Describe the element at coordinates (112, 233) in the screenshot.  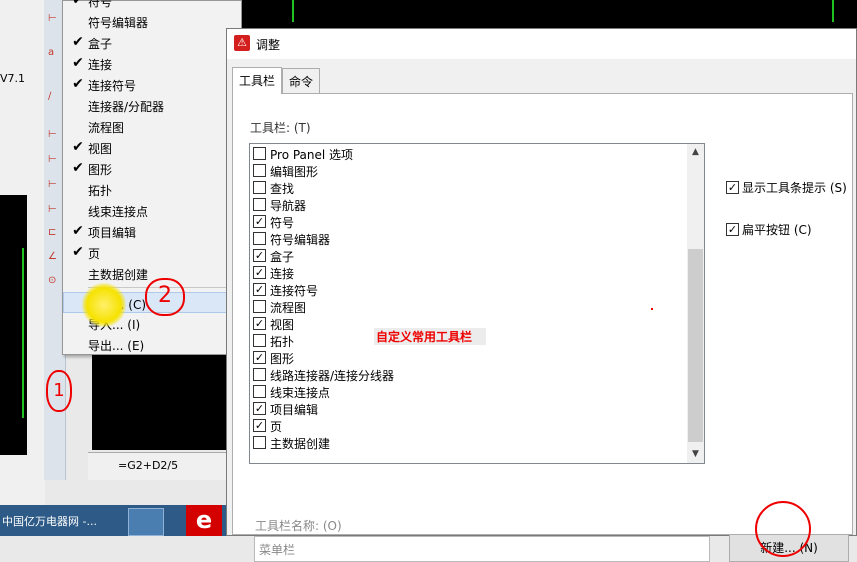
I see `menu-item-label: 项目编辑` at that location.